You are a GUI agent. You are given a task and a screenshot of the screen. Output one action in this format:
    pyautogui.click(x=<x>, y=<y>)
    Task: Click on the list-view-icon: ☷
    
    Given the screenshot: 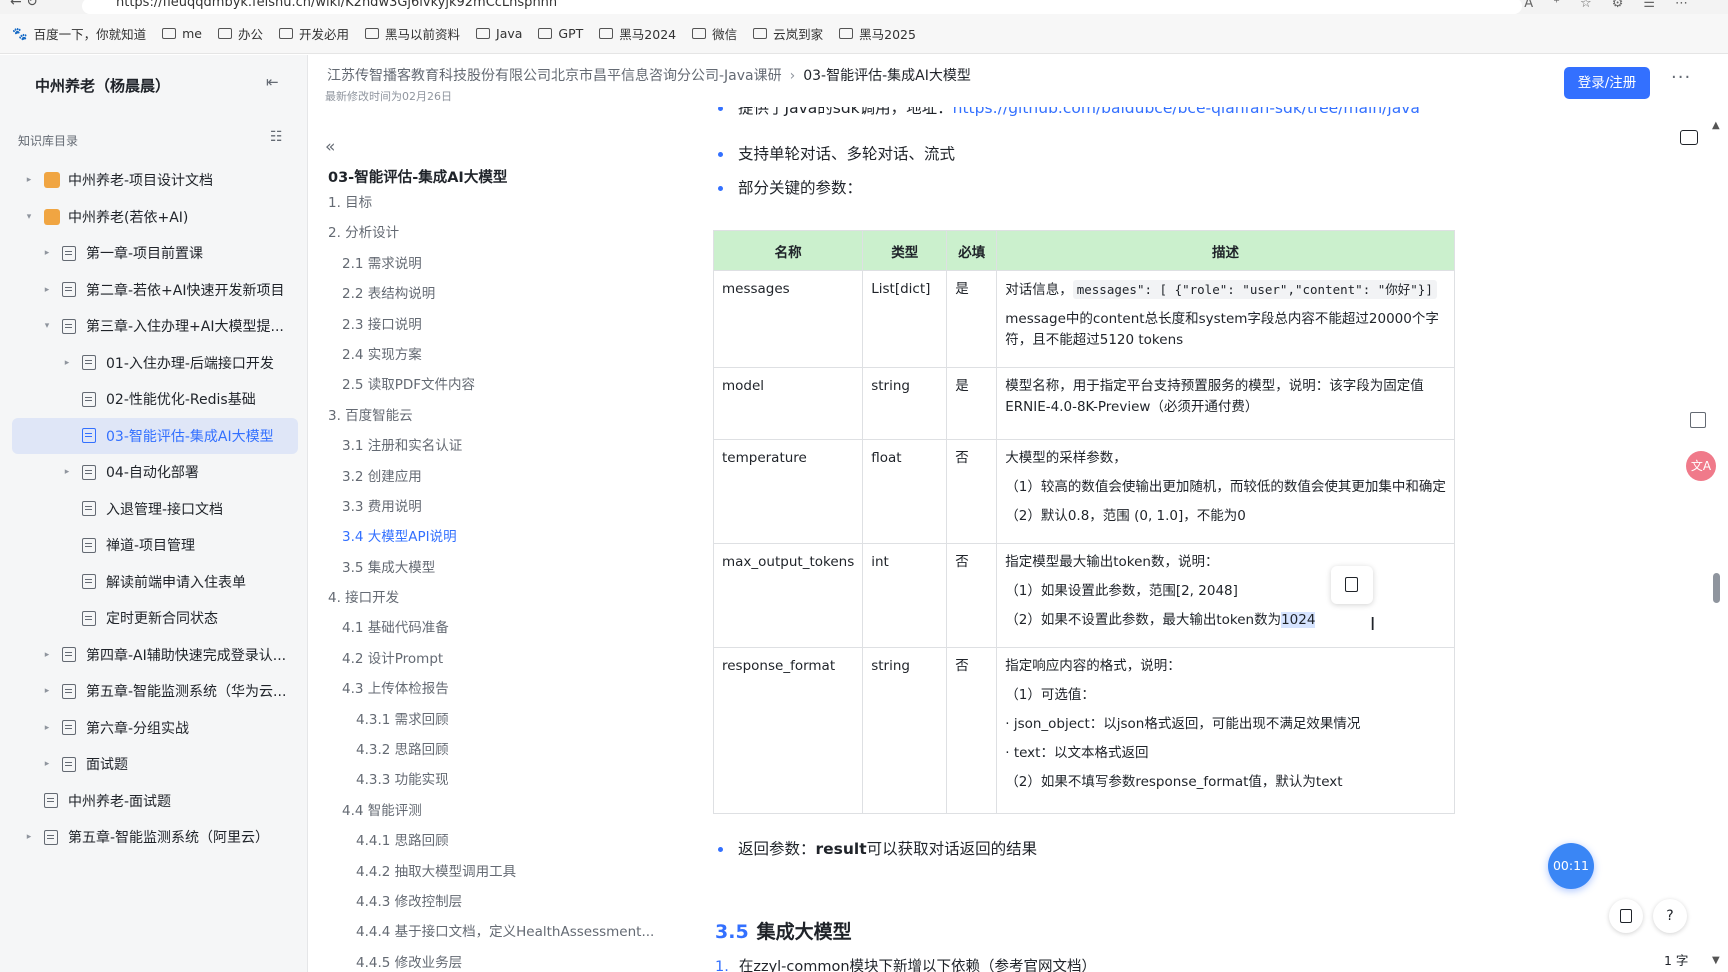 What is the action you would take?
    pyautogui.click(x=276, y=137)
    